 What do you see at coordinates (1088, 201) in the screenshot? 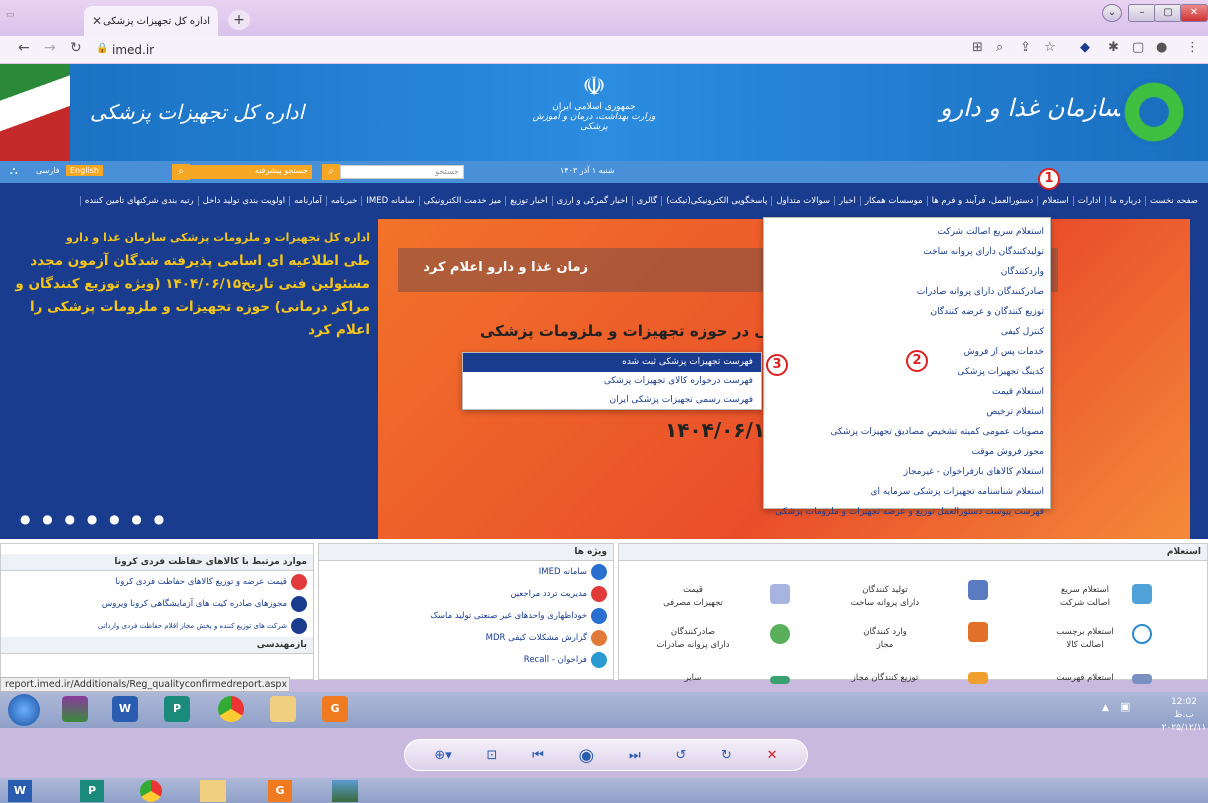
I see `menu-departments: ادارات` at bounding box center [1088, 201].